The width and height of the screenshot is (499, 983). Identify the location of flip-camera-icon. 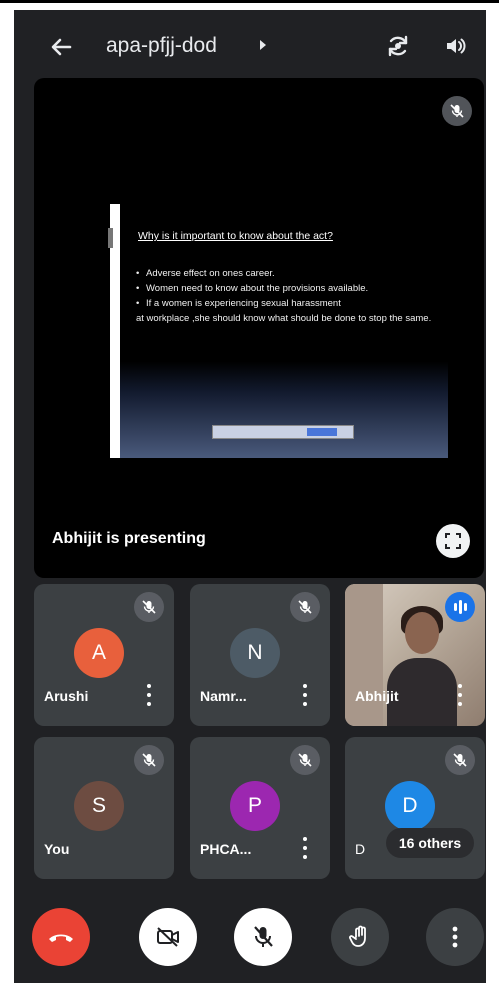
(398, 46).